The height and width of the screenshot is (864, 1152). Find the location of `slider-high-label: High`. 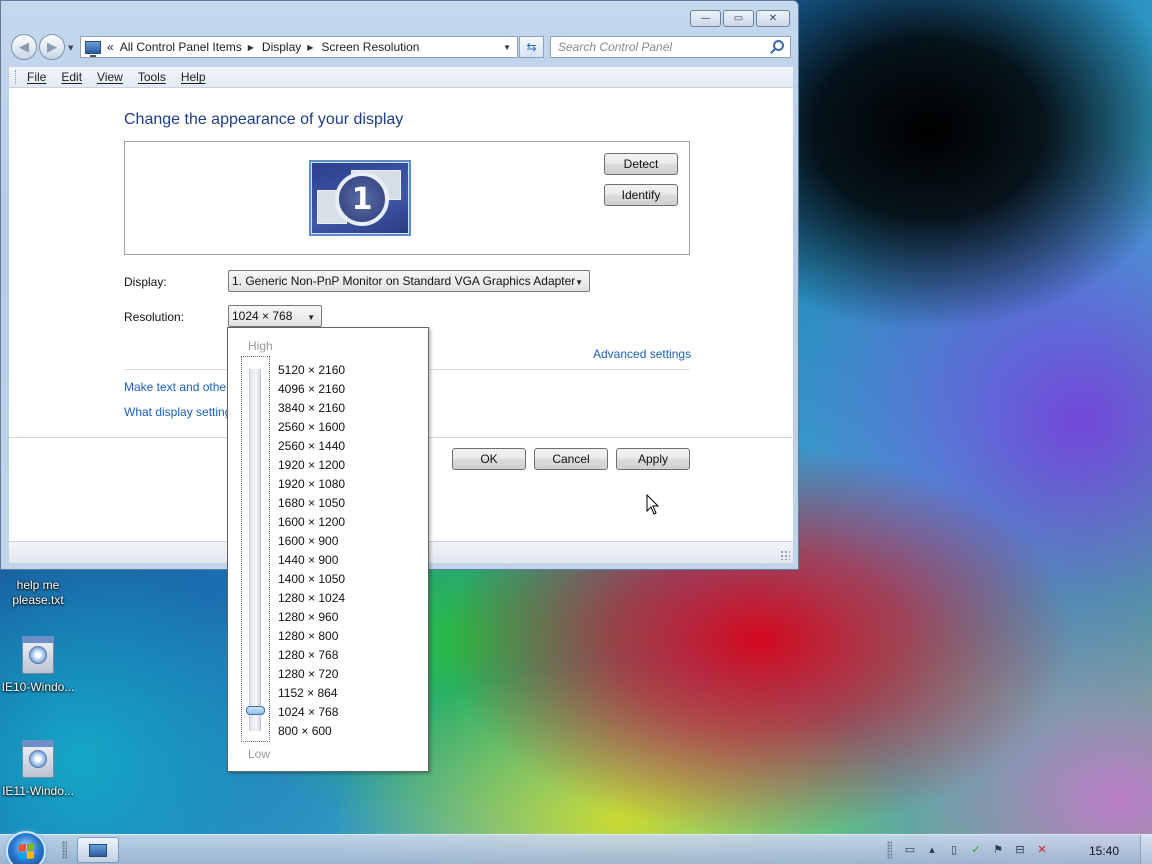

slider-high-label: High is located at coordinates (260, 346).